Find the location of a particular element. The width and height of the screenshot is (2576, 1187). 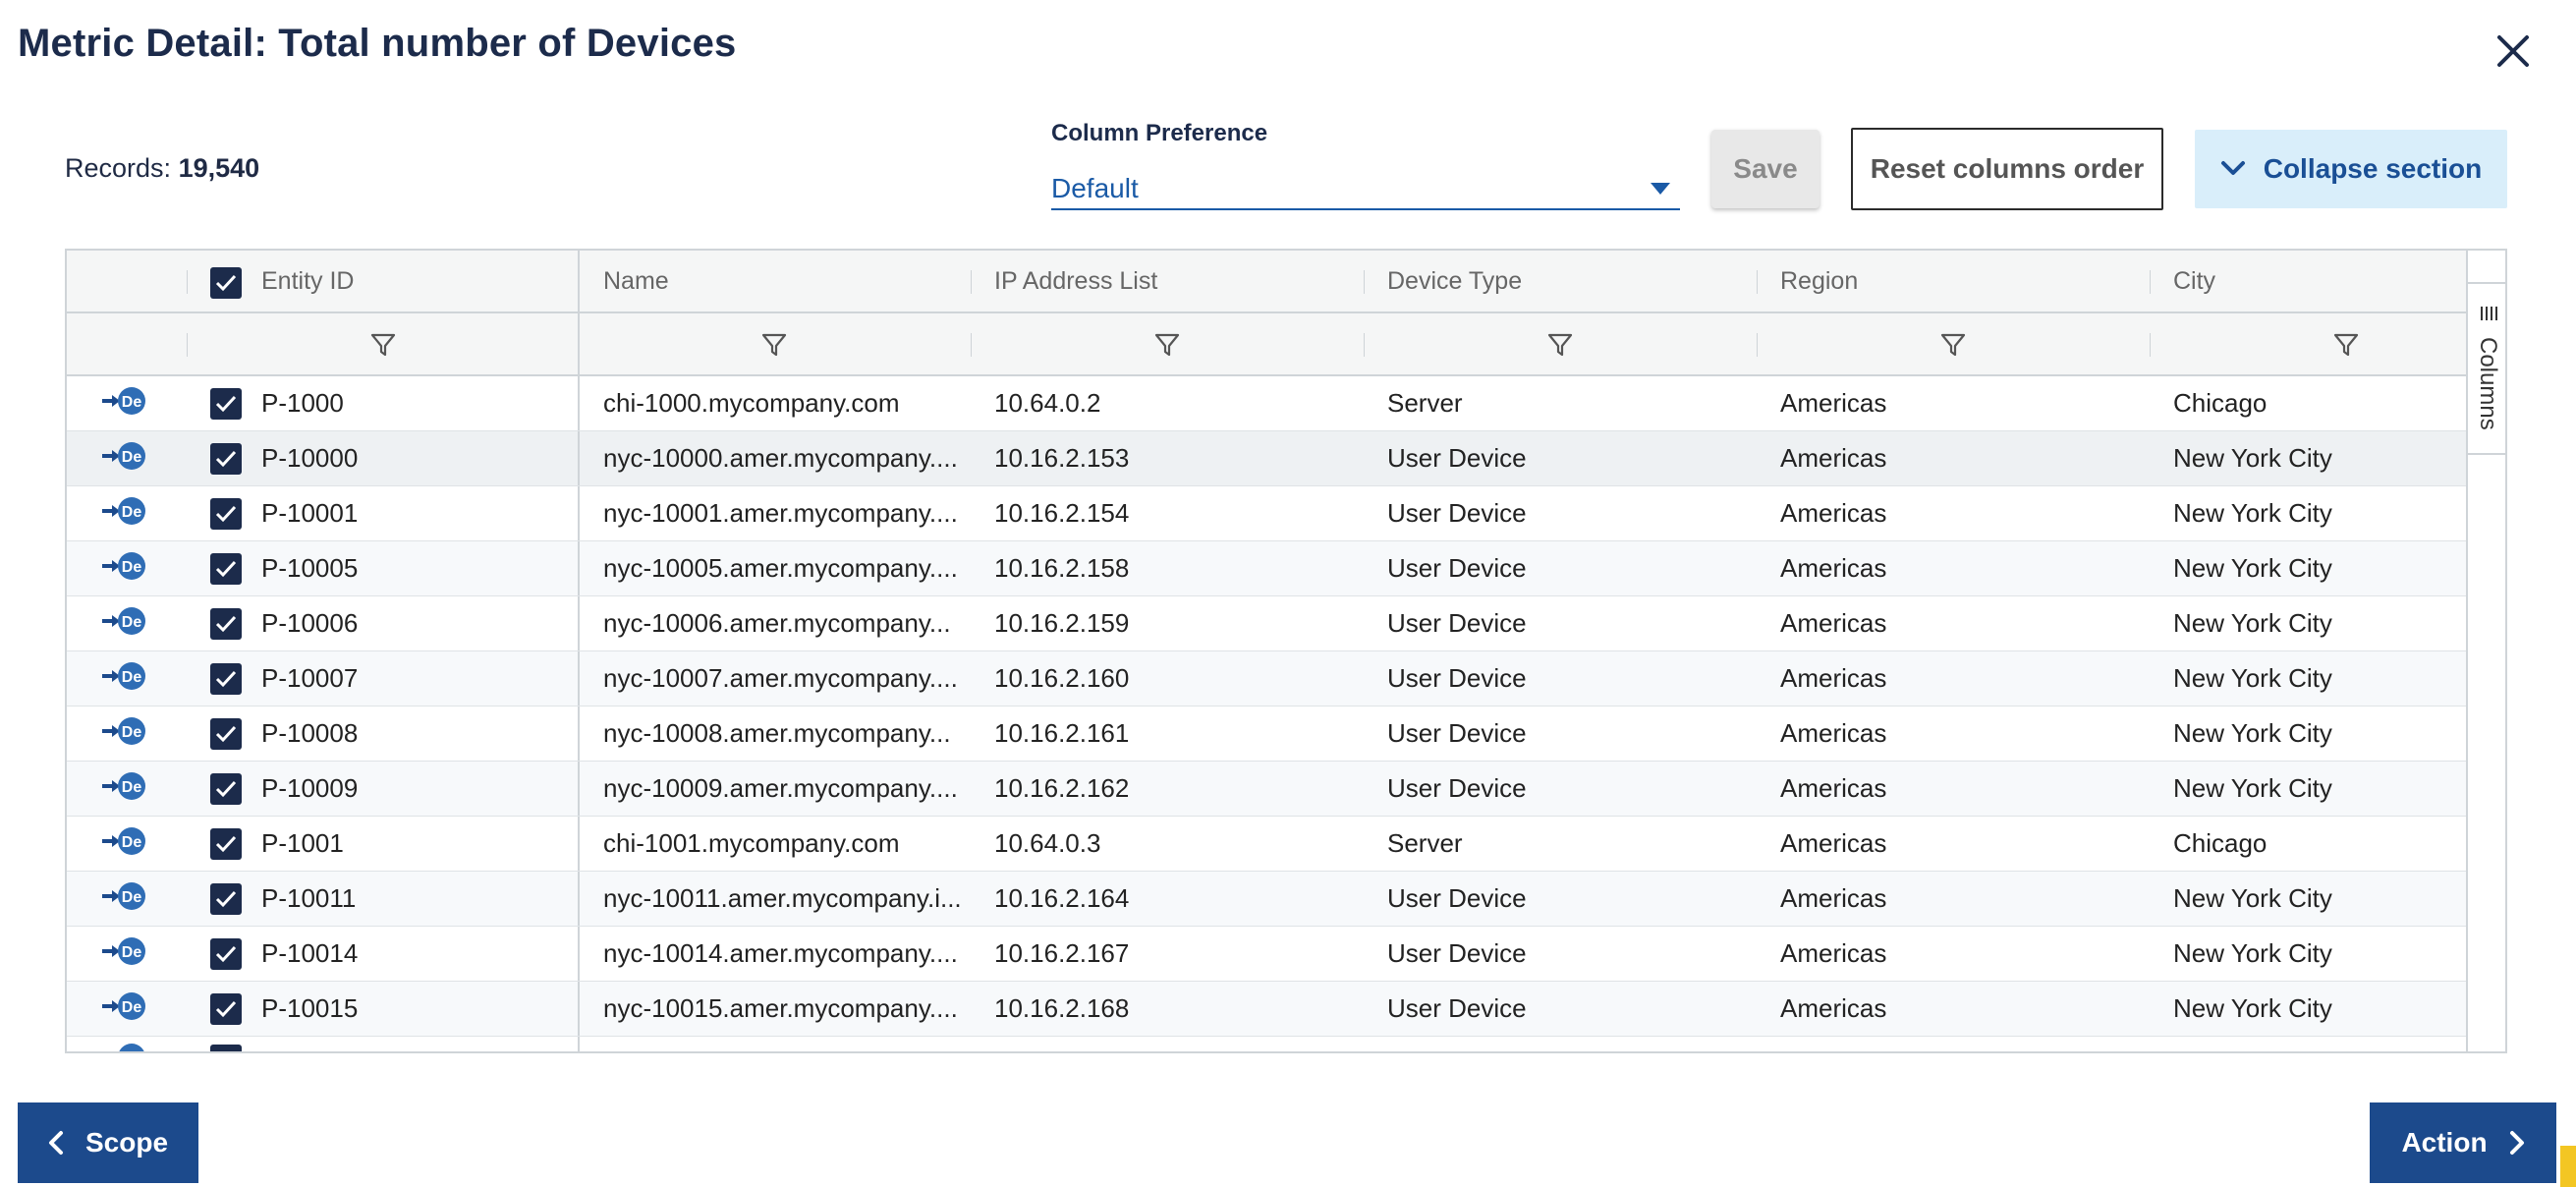

ip-address-cell: 10.16.2.167 is located at coordinates (1062, 953).